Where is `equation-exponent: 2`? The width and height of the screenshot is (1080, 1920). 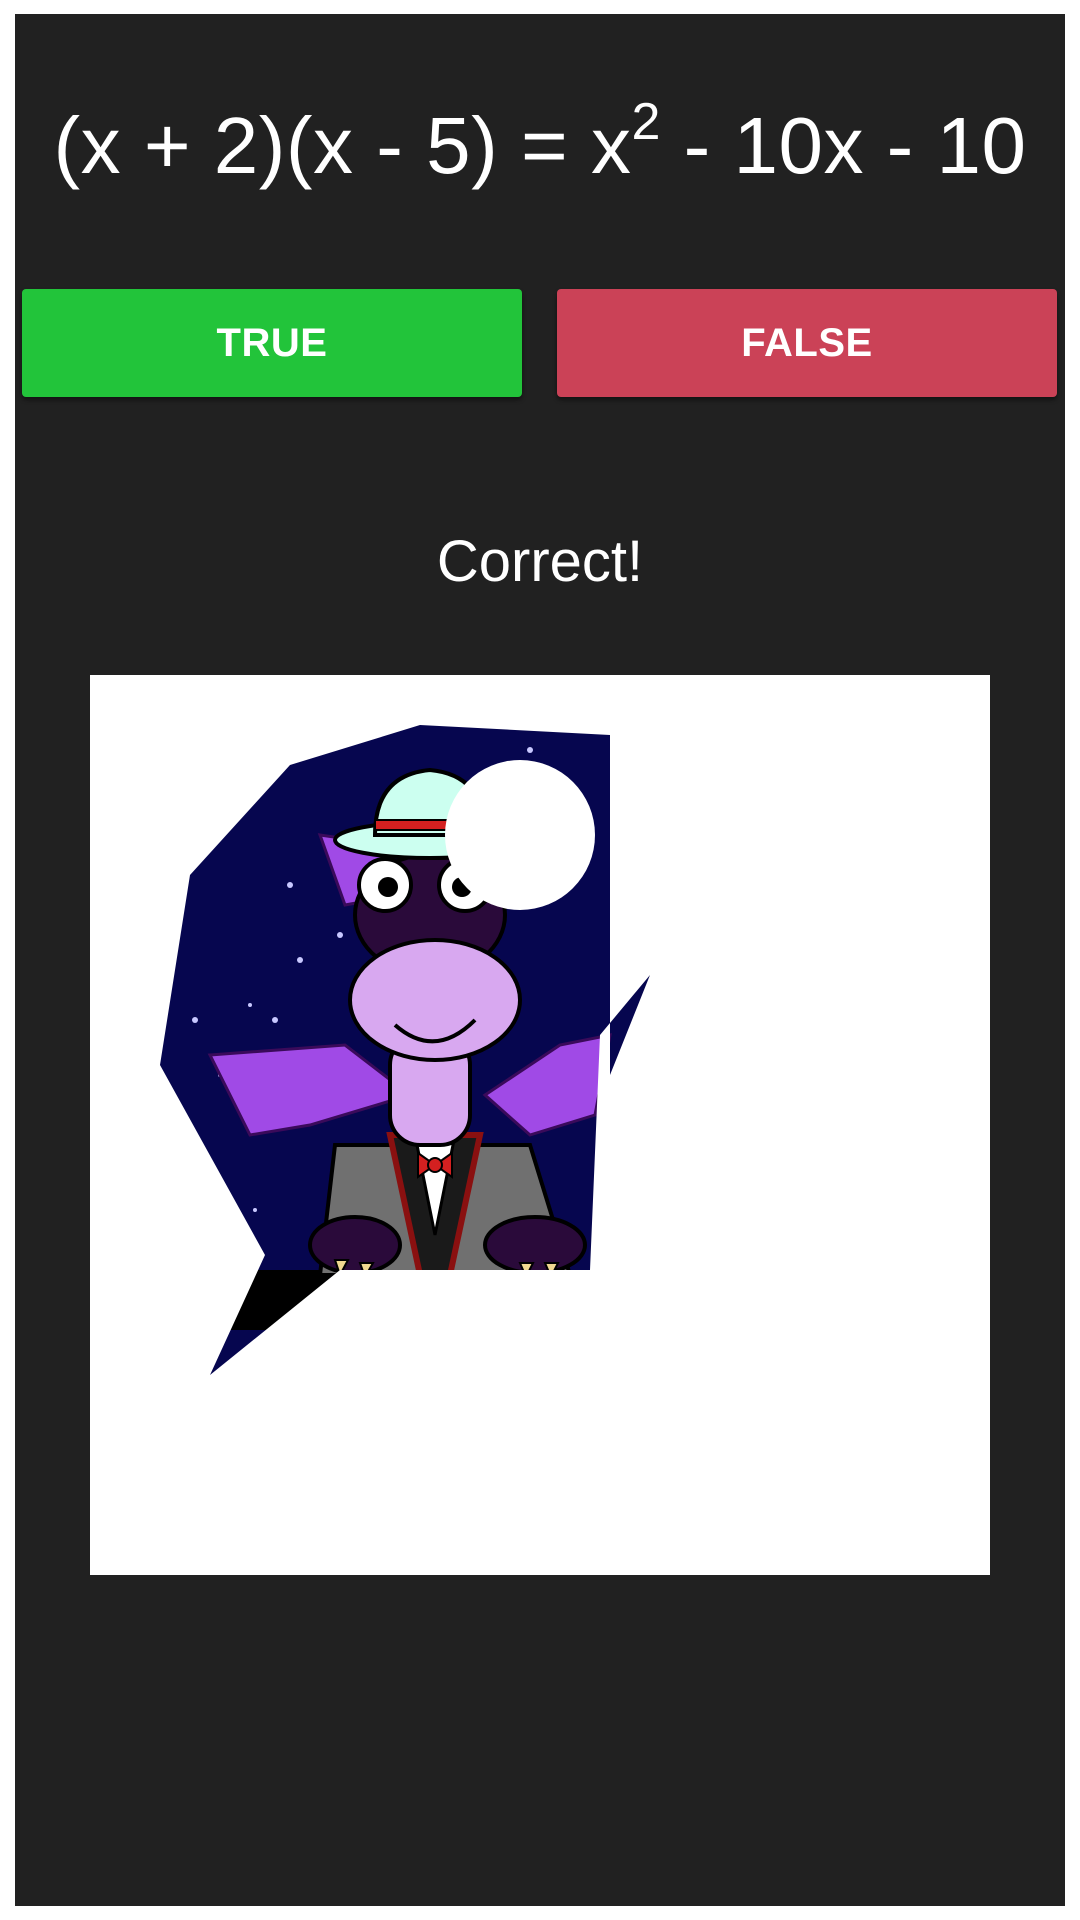 equation-exponent: 2 is located at coordinates (646, 122).